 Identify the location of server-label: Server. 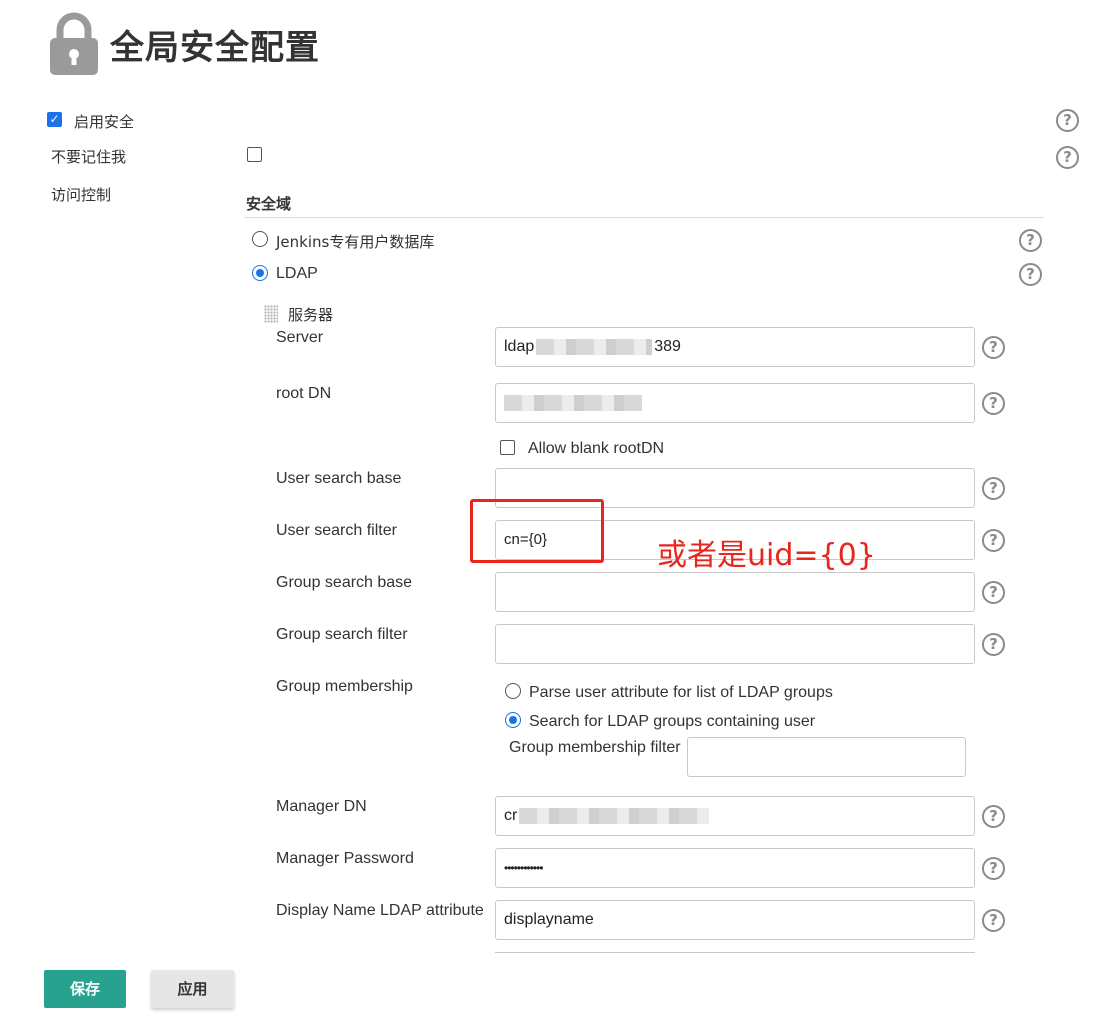
(300, 337).